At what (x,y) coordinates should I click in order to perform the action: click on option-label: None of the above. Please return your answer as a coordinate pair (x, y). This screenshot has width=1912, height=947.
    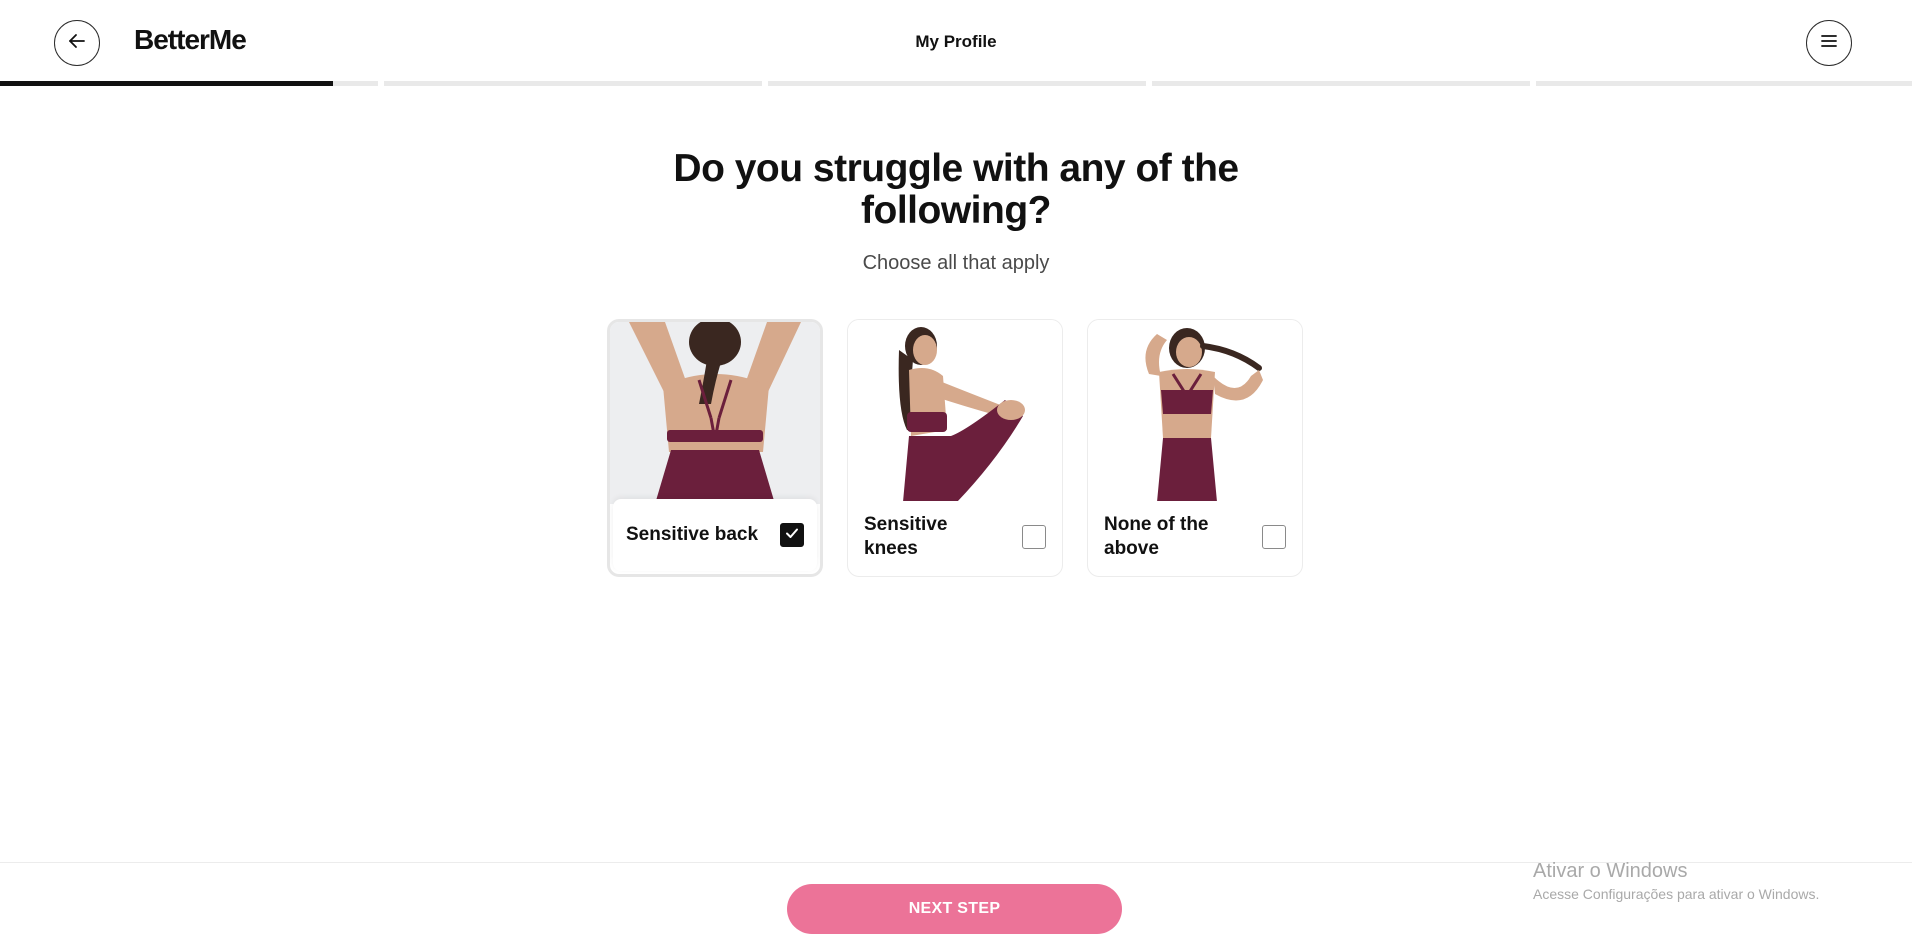
    Looking at the image, I should click on (1156, 536).